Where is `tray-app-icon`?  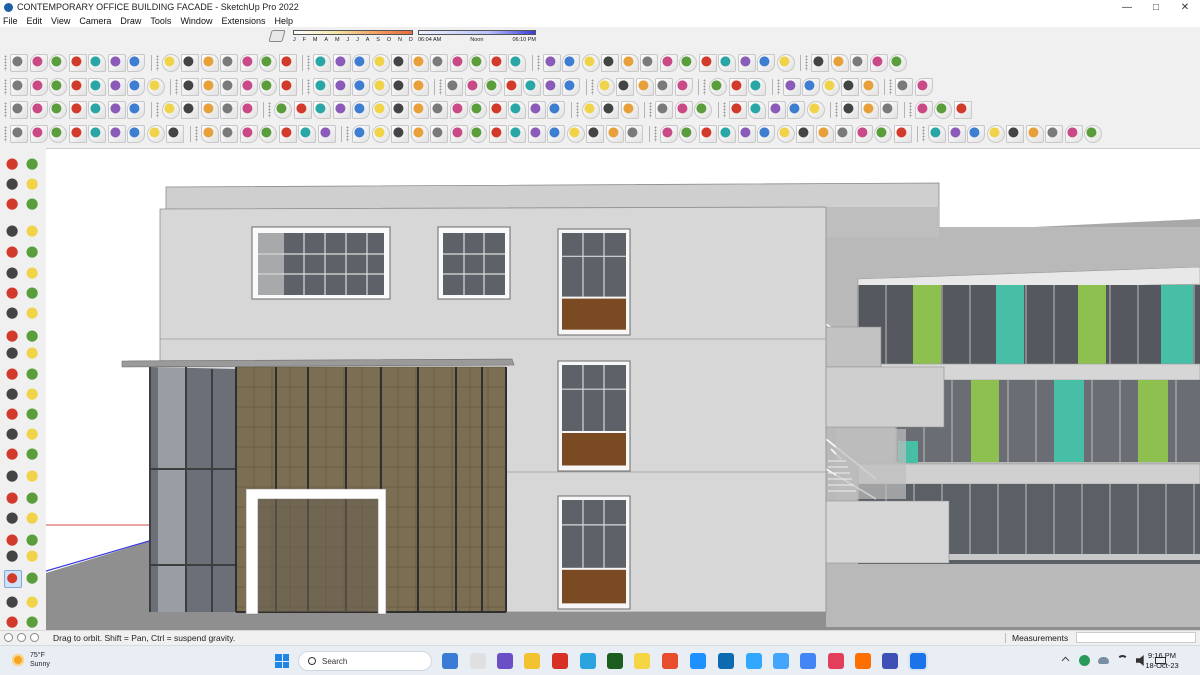
tray-app-icon is located at coordinates (1084, 660).